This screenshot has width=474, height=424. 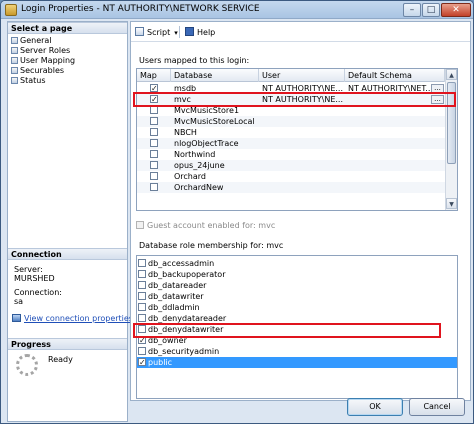 I want to click on script-icon, so click(x=139, y=31).